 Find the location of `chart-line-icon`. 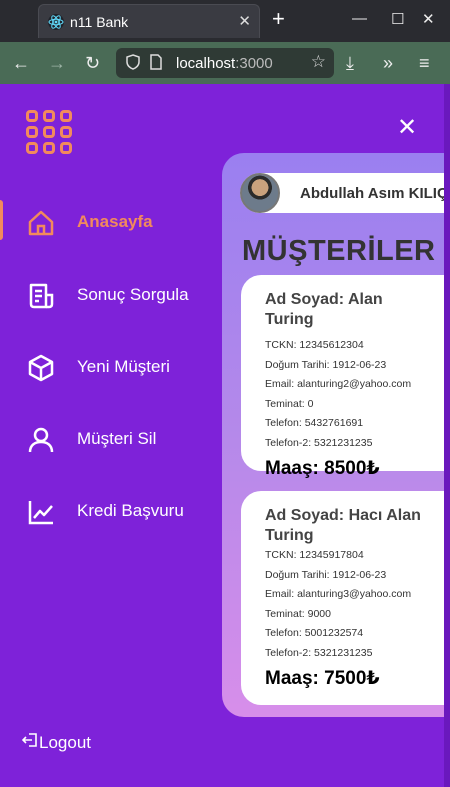

chart-line-icon is located at coordinates (41, 512).